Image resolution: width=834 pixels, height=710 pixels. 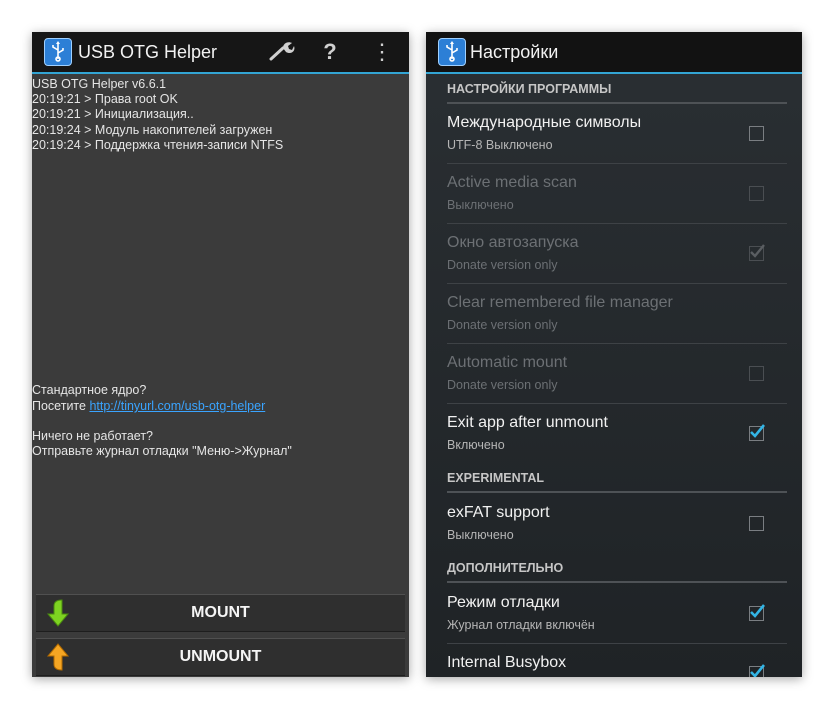 I want to click on setting-autorun-window: Окно автозапуска Donate version only, so click(x=617, y=254).